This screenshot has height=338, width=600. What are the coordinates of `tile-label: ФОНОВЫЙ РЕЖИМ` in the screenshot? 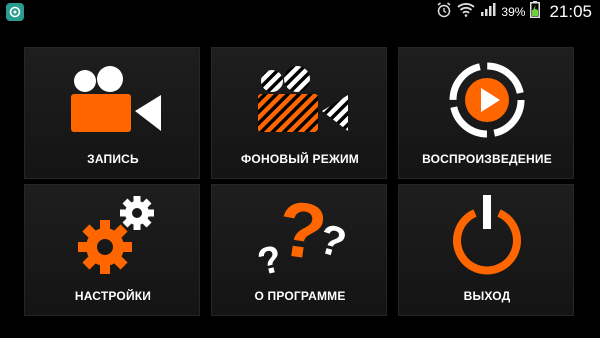 It's located at (300, 159).